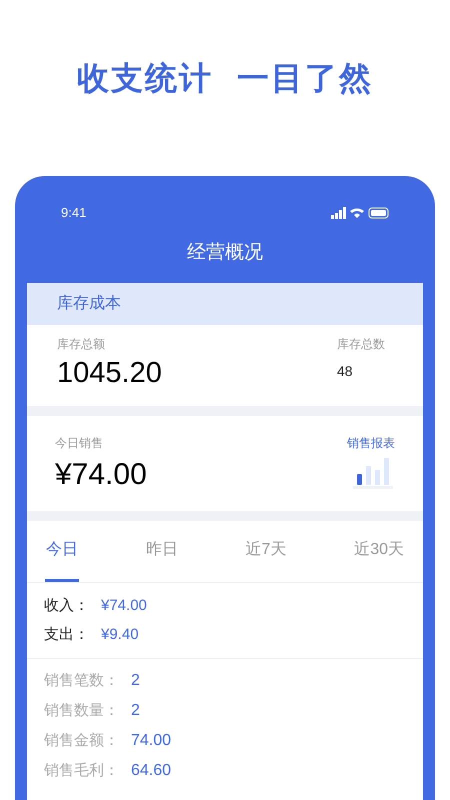 The image size is (450, 800). Describe the element at coordinates (79, 443) in the screenshot. I see `today-sales-label: 今日销售` at that location.